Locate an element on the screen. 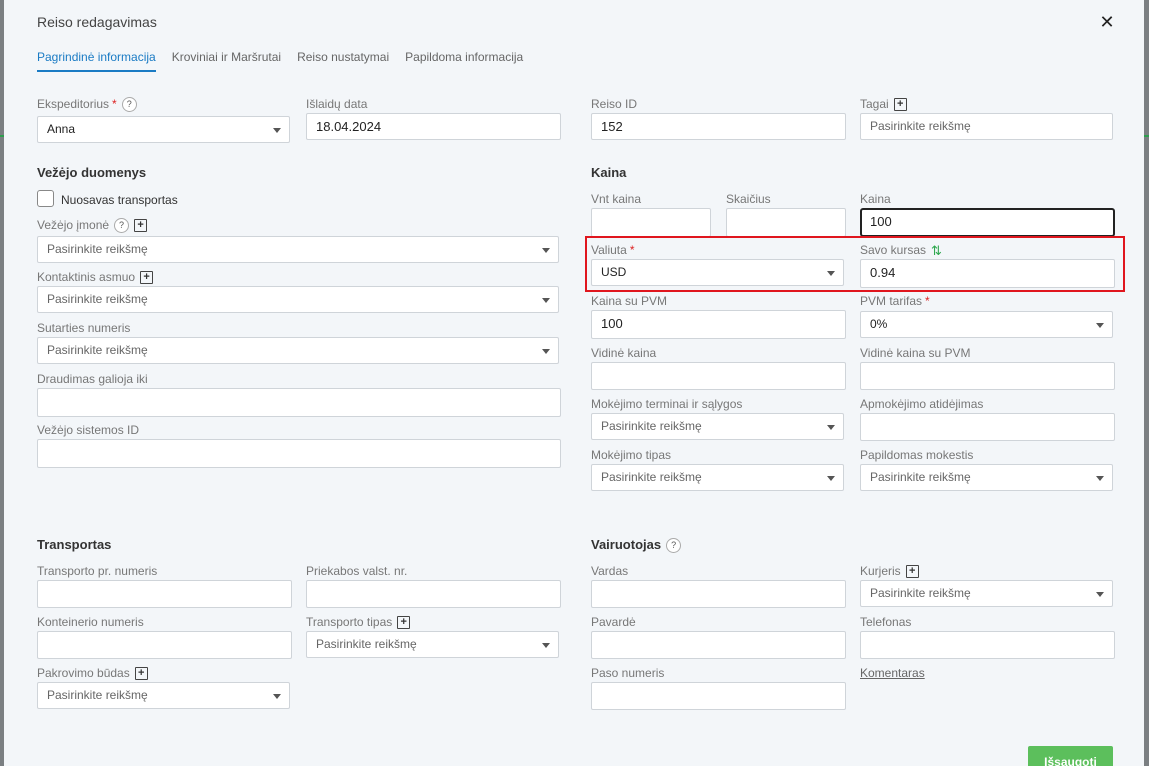 Image resolution: width=1149 pixels, height=766 pixels. carrier-system-id-input is located at coordinates (299, 453).